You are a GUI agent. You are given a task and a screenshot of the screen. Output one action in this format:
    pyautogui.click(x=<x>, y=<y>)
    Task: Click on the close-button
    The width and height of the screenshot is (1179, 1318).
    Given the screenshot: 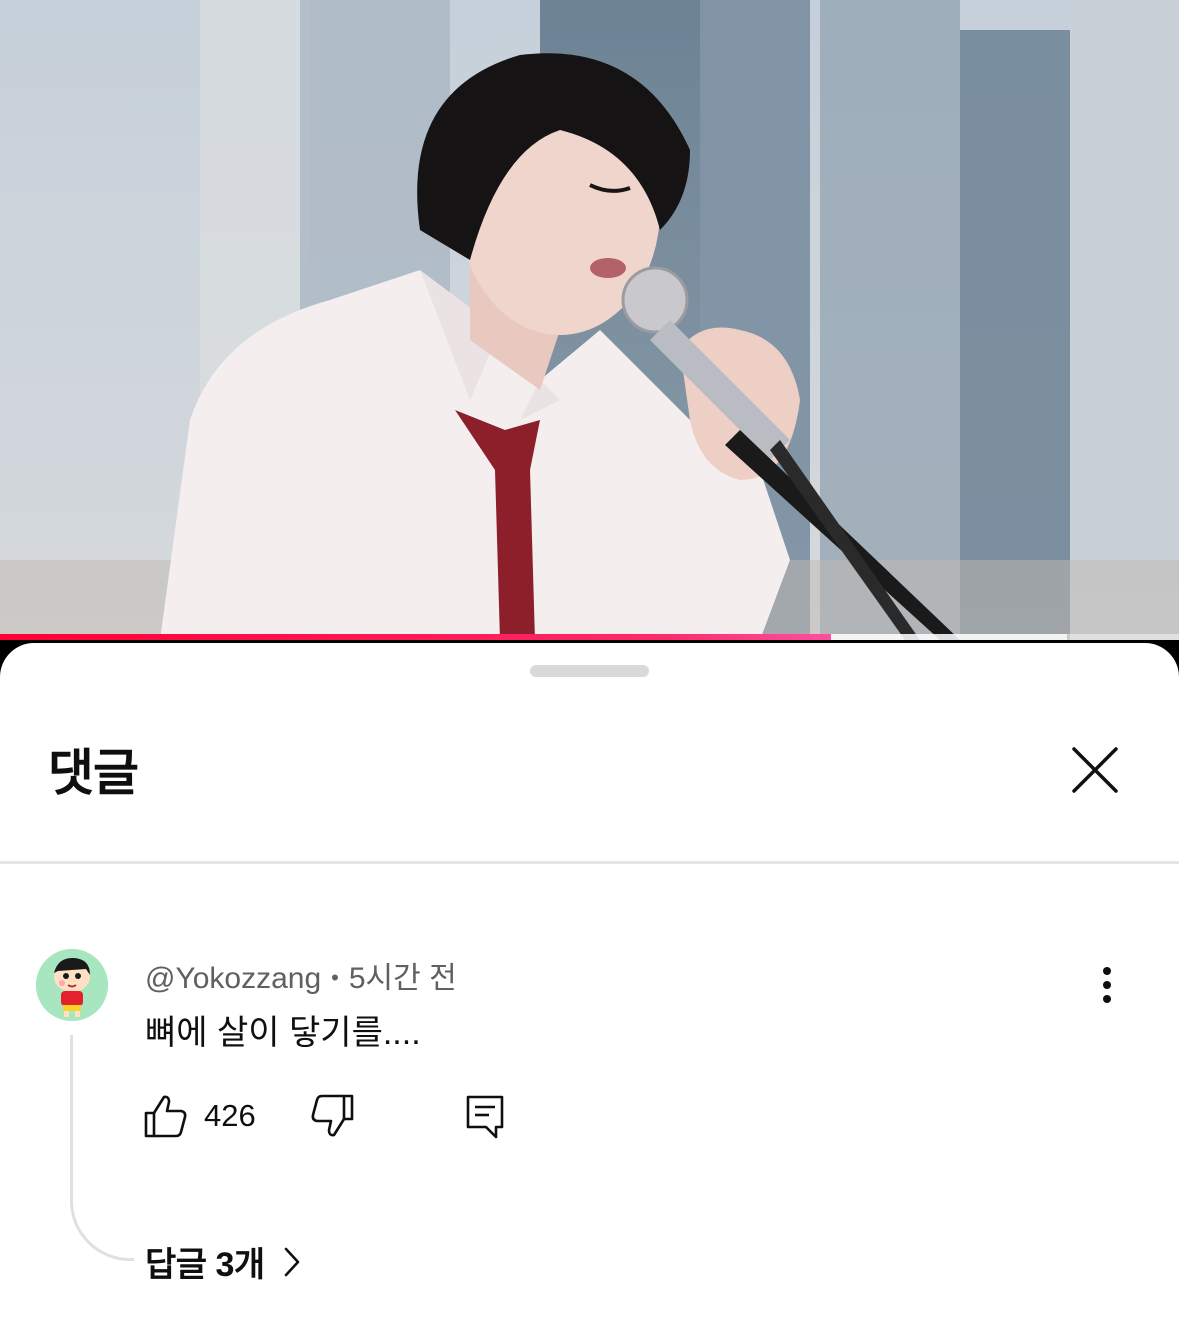 What is the action you would take?
    pyautogui.click(x=1095, y=770)
    